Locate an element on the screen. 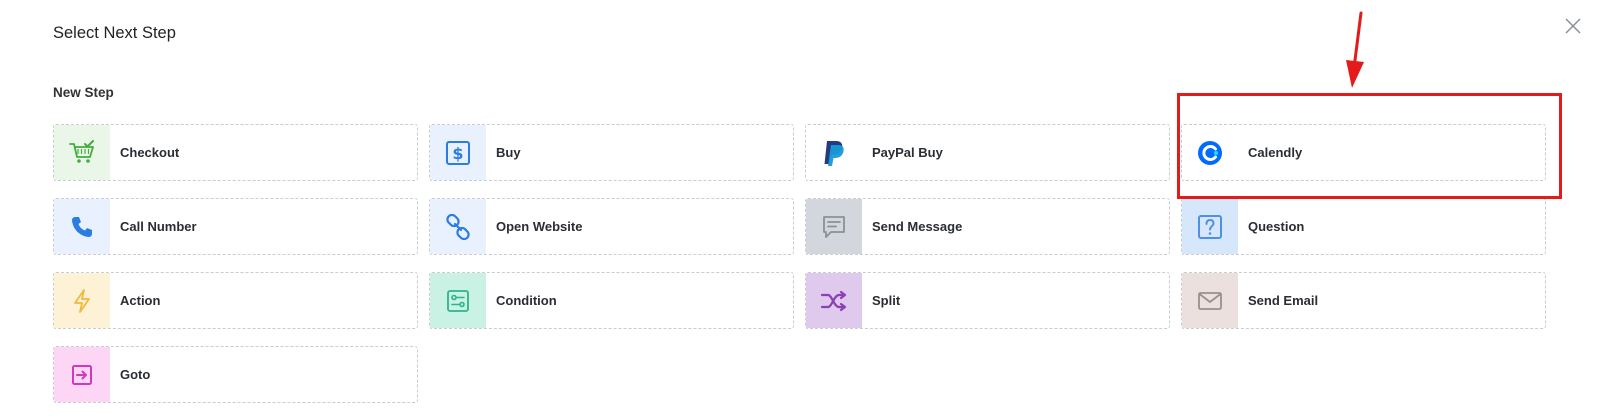 The image size is (1600, 420). question-icon is located at coordinates (1210, 226).